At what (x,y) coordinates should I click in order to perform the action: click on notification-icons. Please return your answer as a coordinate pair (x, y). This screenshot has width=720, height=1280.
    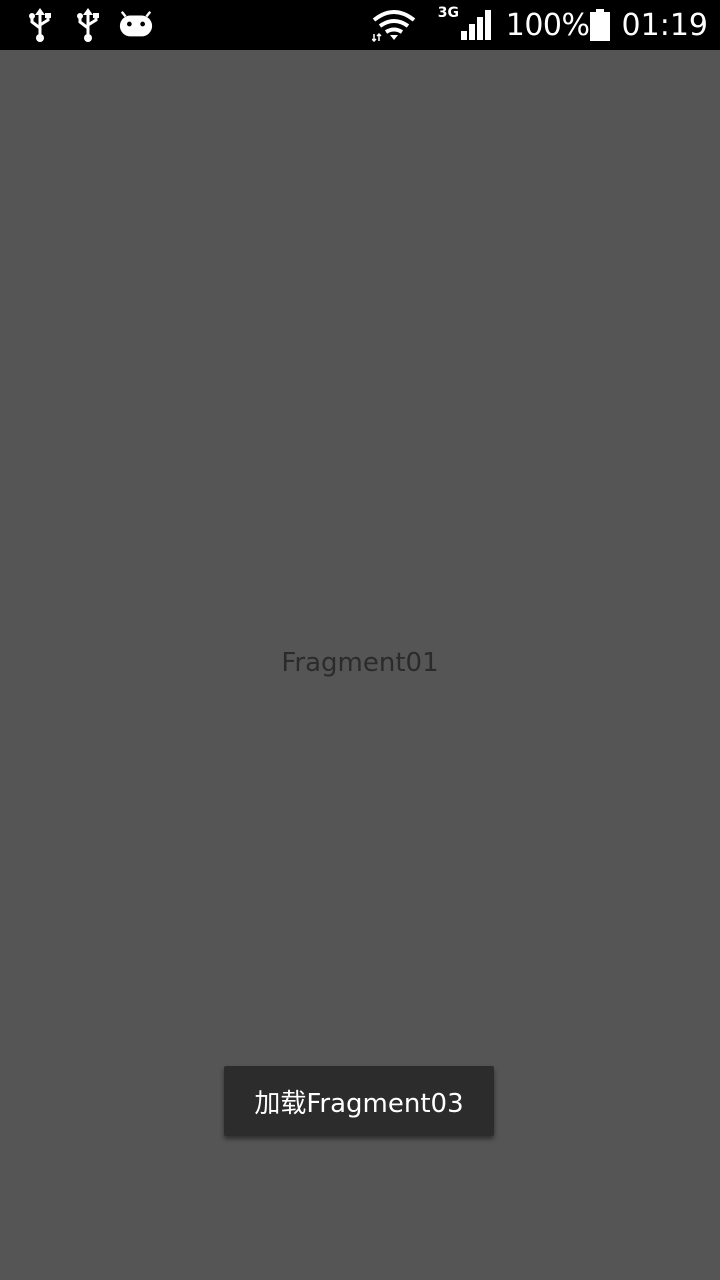
    Looking at the image, I should click on (88, 25).